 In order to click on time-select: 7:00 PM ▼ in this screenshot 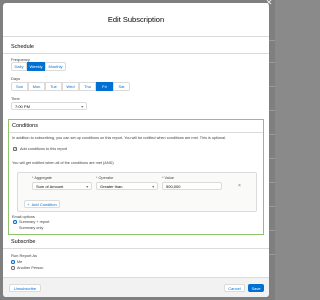, I will do `click(49, 106)`.